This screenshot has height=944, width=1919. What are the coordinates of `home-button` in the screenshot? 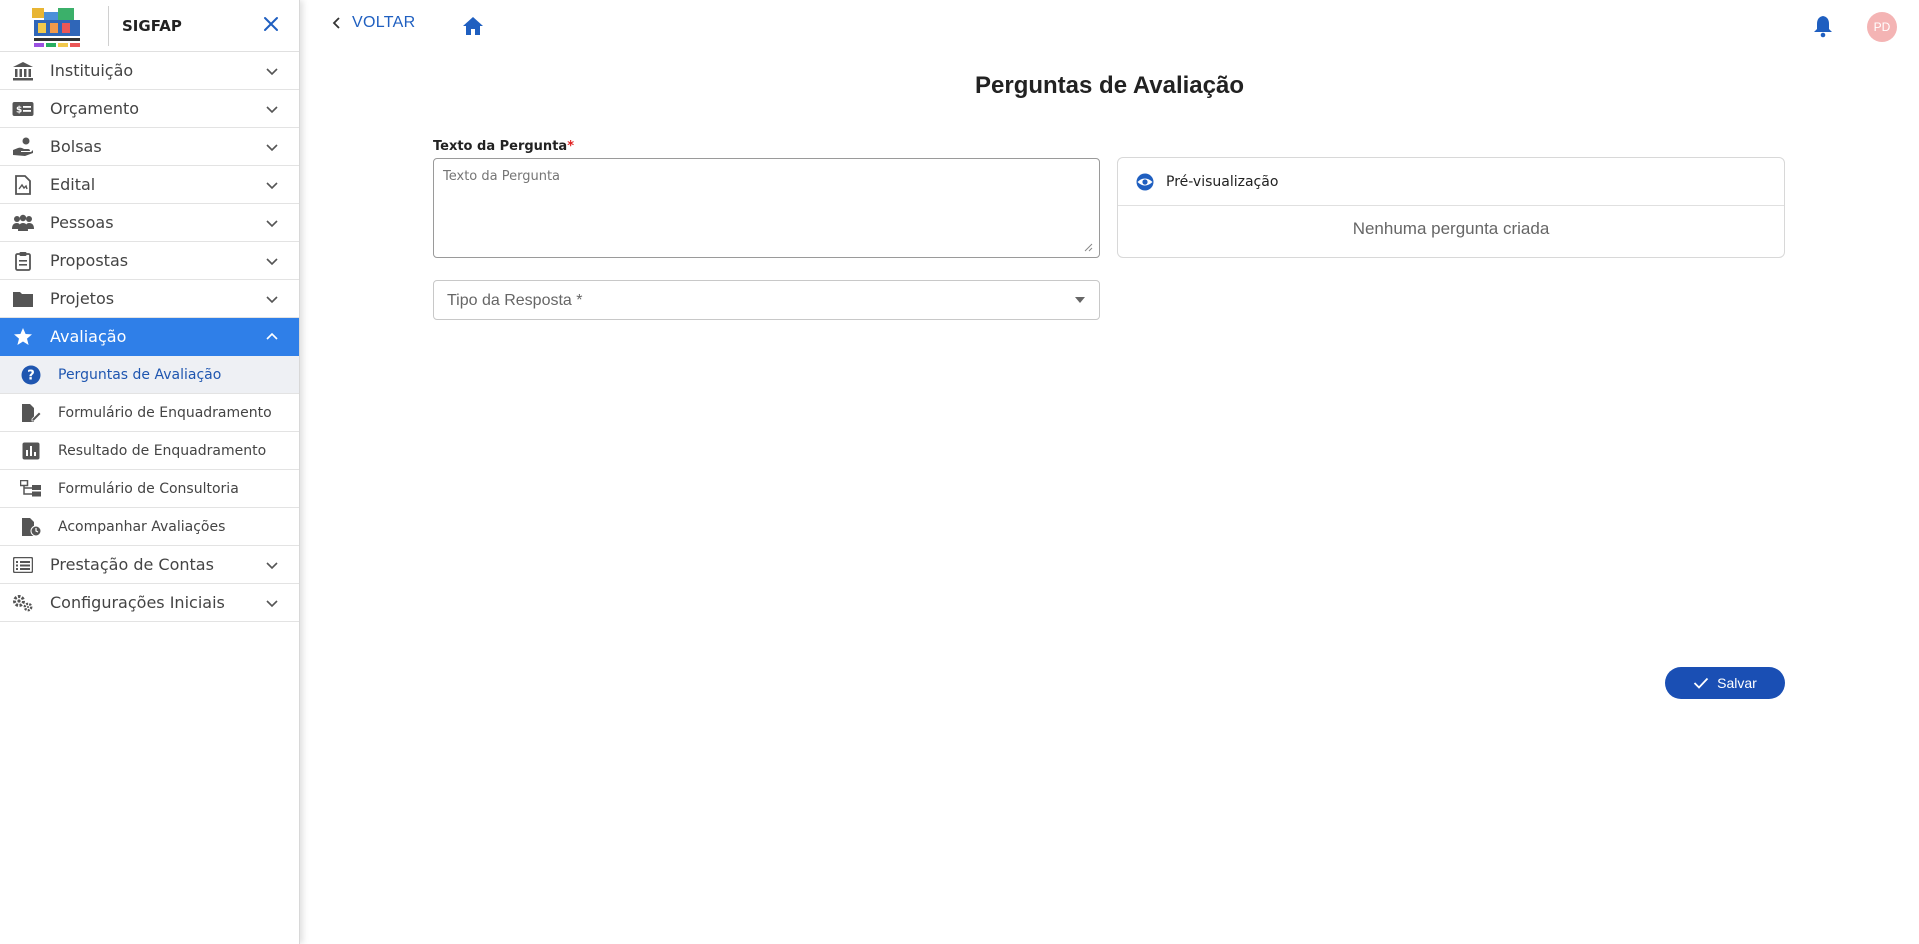 It's located at (473, 26).